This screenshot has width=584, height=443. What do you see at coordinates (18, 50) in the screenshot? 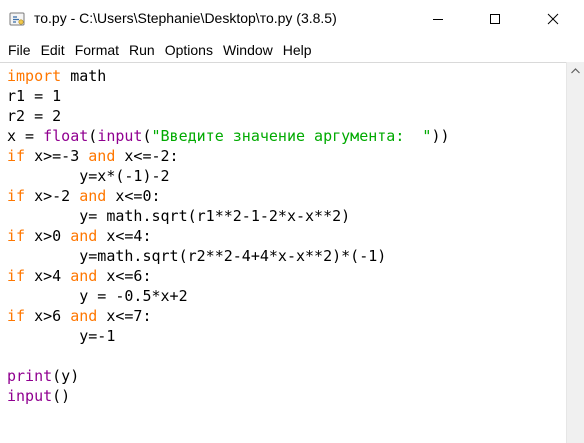
I see `menu-file: File` at bounding box center [18, 50].